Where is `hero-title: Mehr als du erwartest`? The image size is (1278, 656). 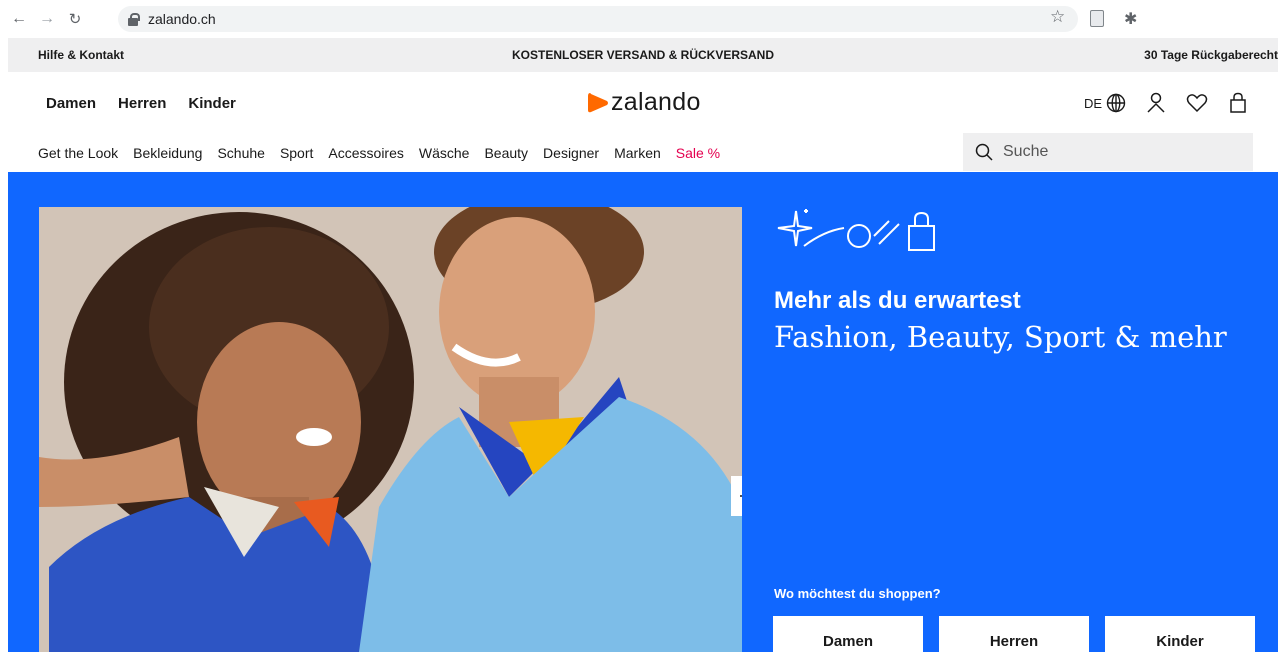
hero-title: Mehr als du erwartest is located at coordinates (897, 300).